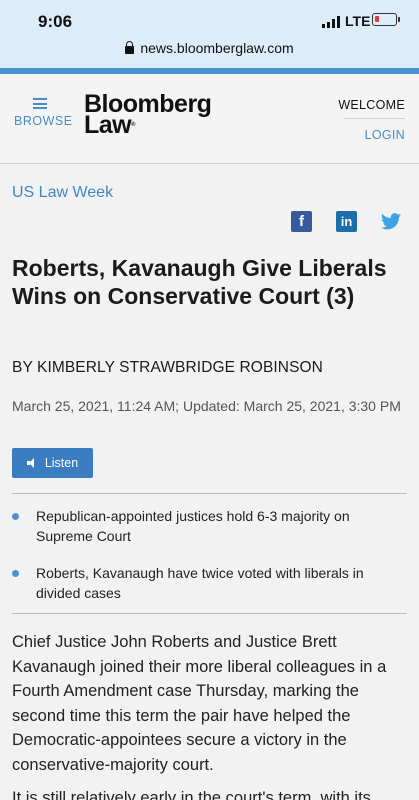 Image resolution: width=419 pixels, height=800 pixels. Describe the element at coordinates (371, 105) in the screenshot. I see `welcome-label: WELCOME` at that location.